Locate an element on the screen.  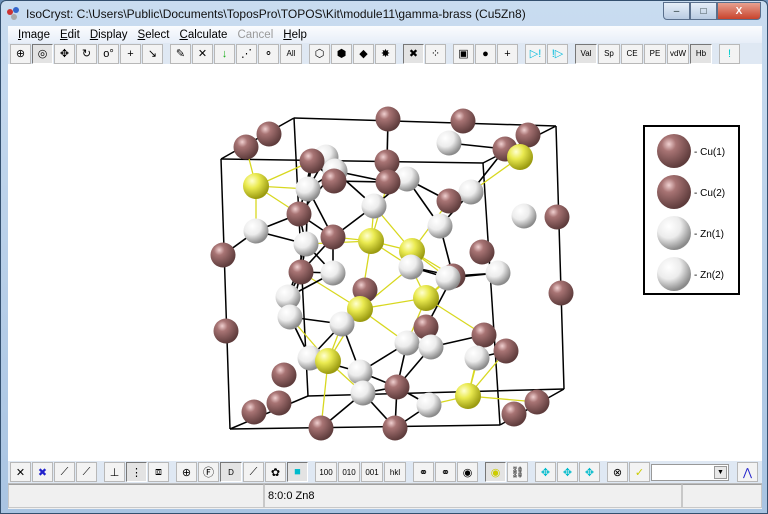
yellow-sphere-button: ◉ is located at coordinates (495, 472).